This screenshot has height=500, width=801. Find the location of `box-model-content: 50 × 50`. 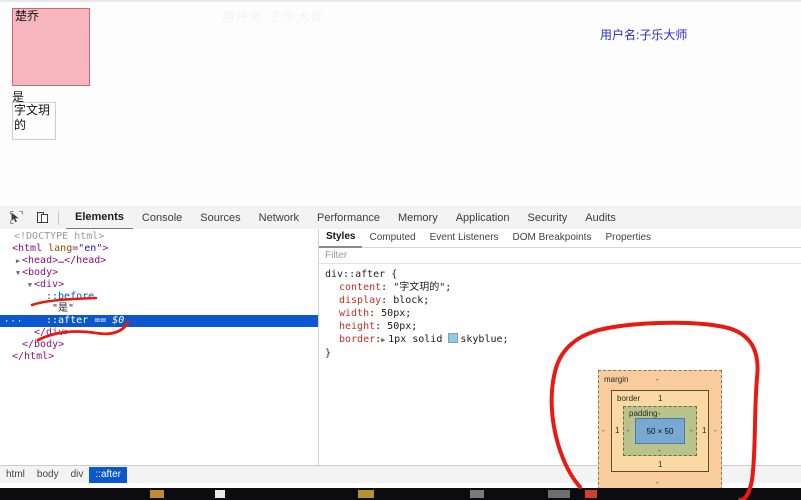

box-model-content: 50 × 50 is located at coordinates (660, 431).